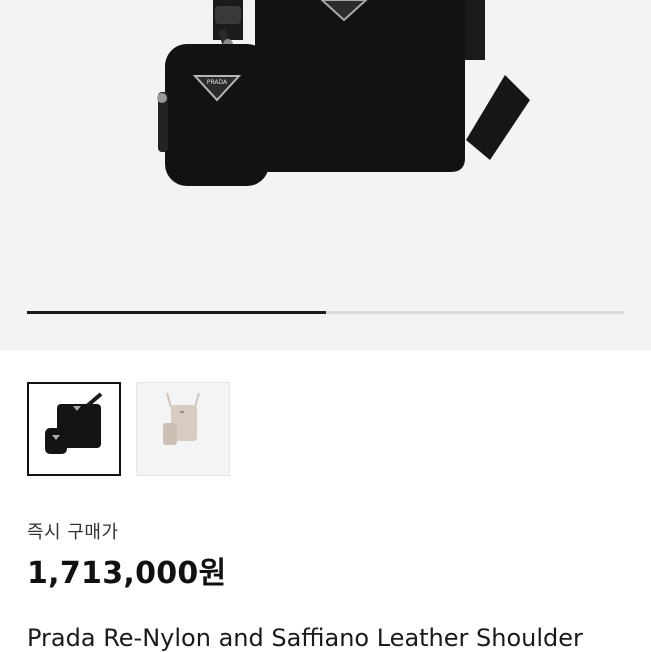 The width and height of the screenshot is (651, 652). I want to click on thumbnail-black-bag-image, so click(74, 429).